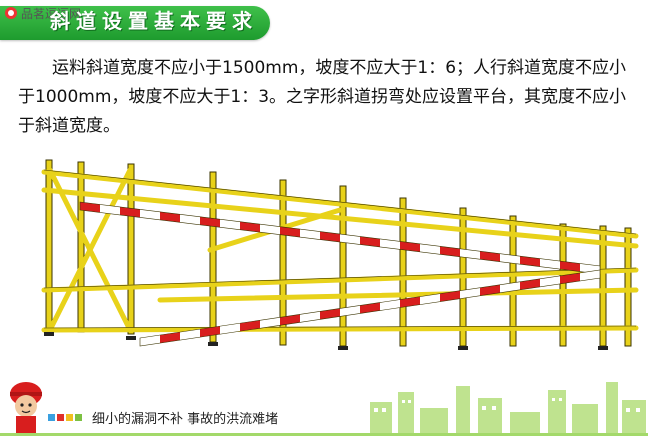 Image resolution: width=648 pixels, height=436 pixels. Describe the element at coordinates (324, 407) in the screenshot. I see `footer: 细小的漏洞不补 事故的洪流难堵` at that location.